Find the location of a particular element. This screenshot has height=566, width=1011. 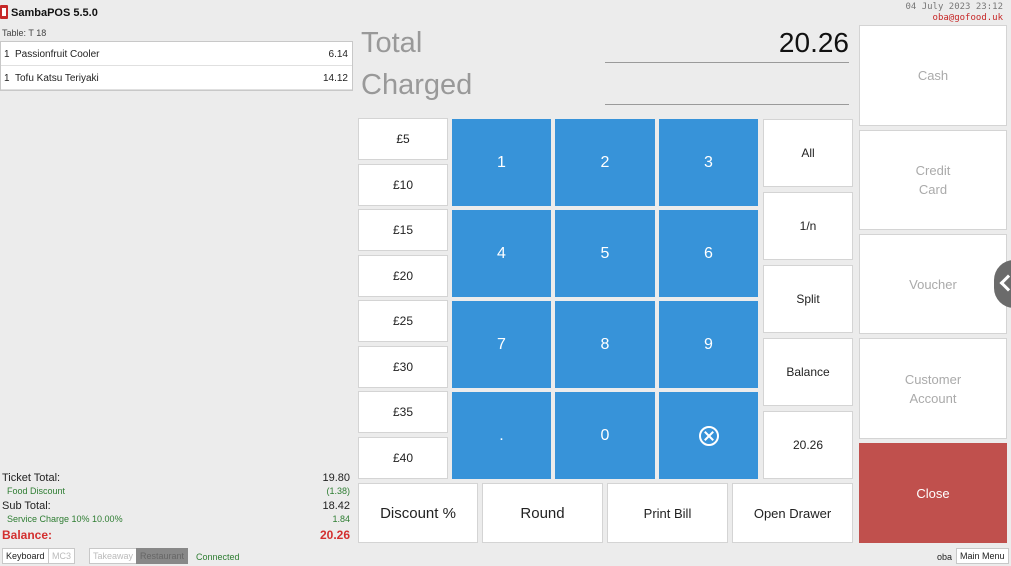

balance-row: Balance: 20.26 is located at coordinates (176, 535).